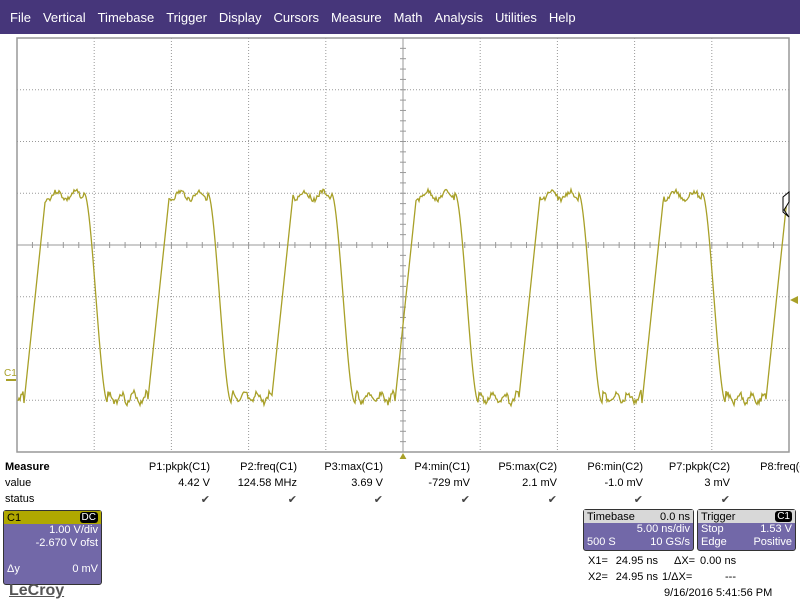 The width and height of the screenshot is (800, 600). What do you see at coordinates (13, 569) in the screenshot?
I see `dy-label: Δy` at bounding box center [13, 569].